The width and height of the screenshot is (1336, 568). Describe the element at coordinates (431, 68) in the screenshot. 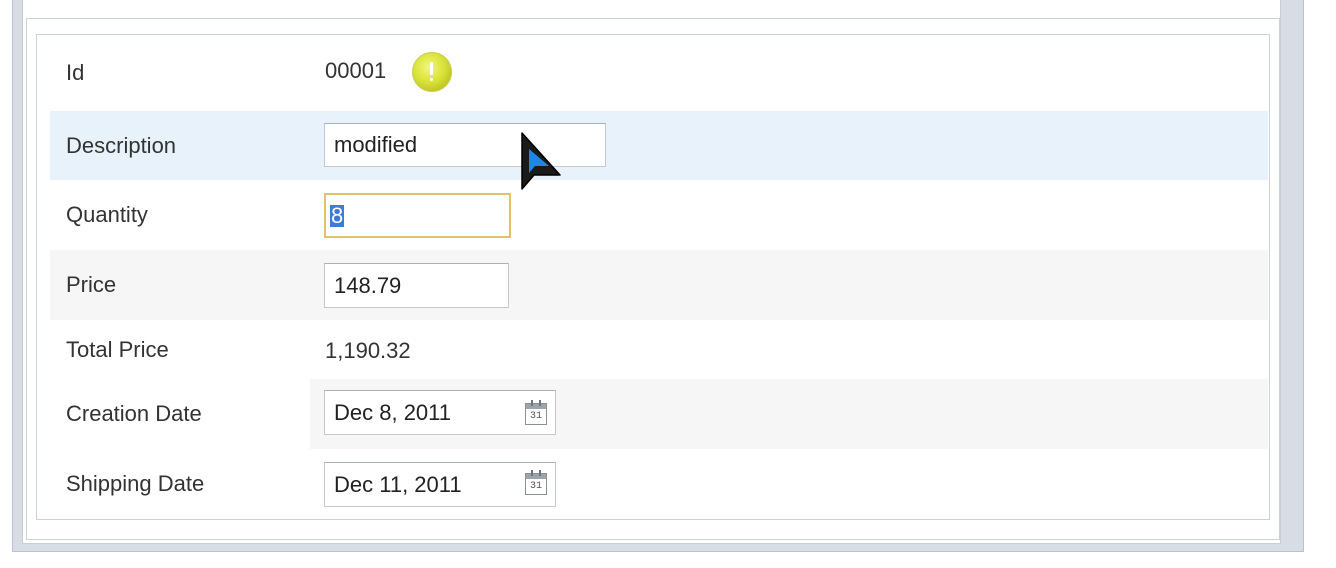

I see `warning-icon-bar` at that location.